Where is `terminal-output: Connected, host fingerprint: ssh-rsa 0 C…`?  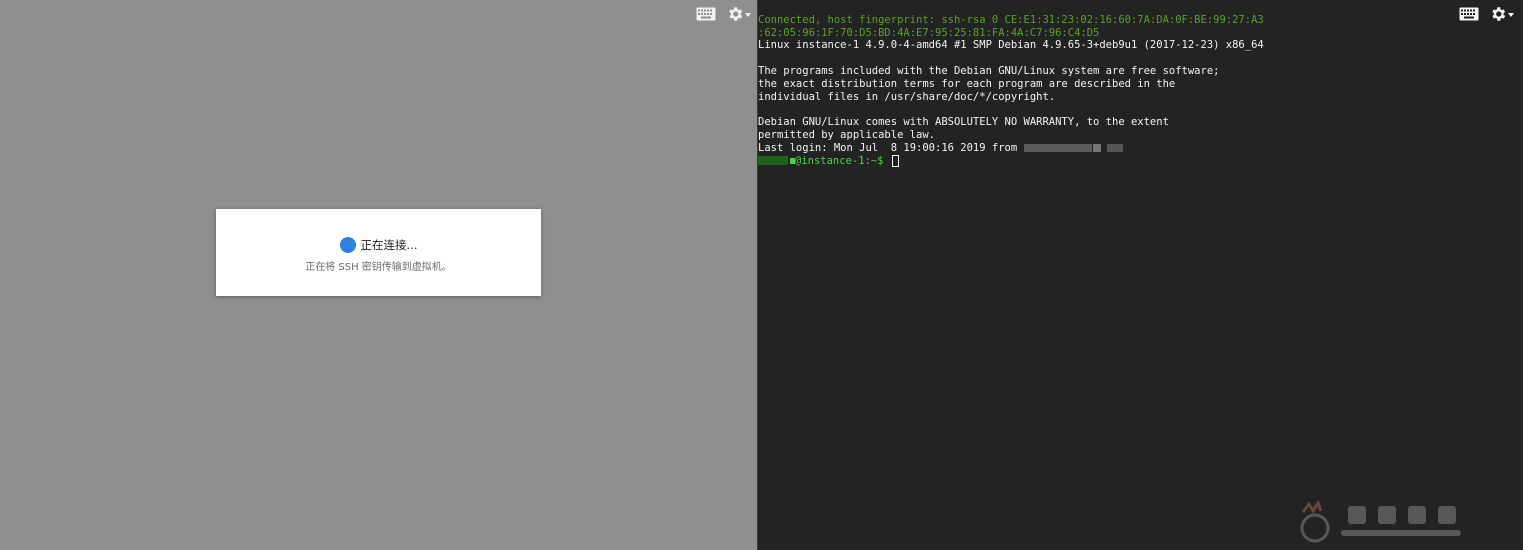 terminal-output: Connected, host fingerprint: ssh-rsa 0 C… is located at coordinates (1028, 96).